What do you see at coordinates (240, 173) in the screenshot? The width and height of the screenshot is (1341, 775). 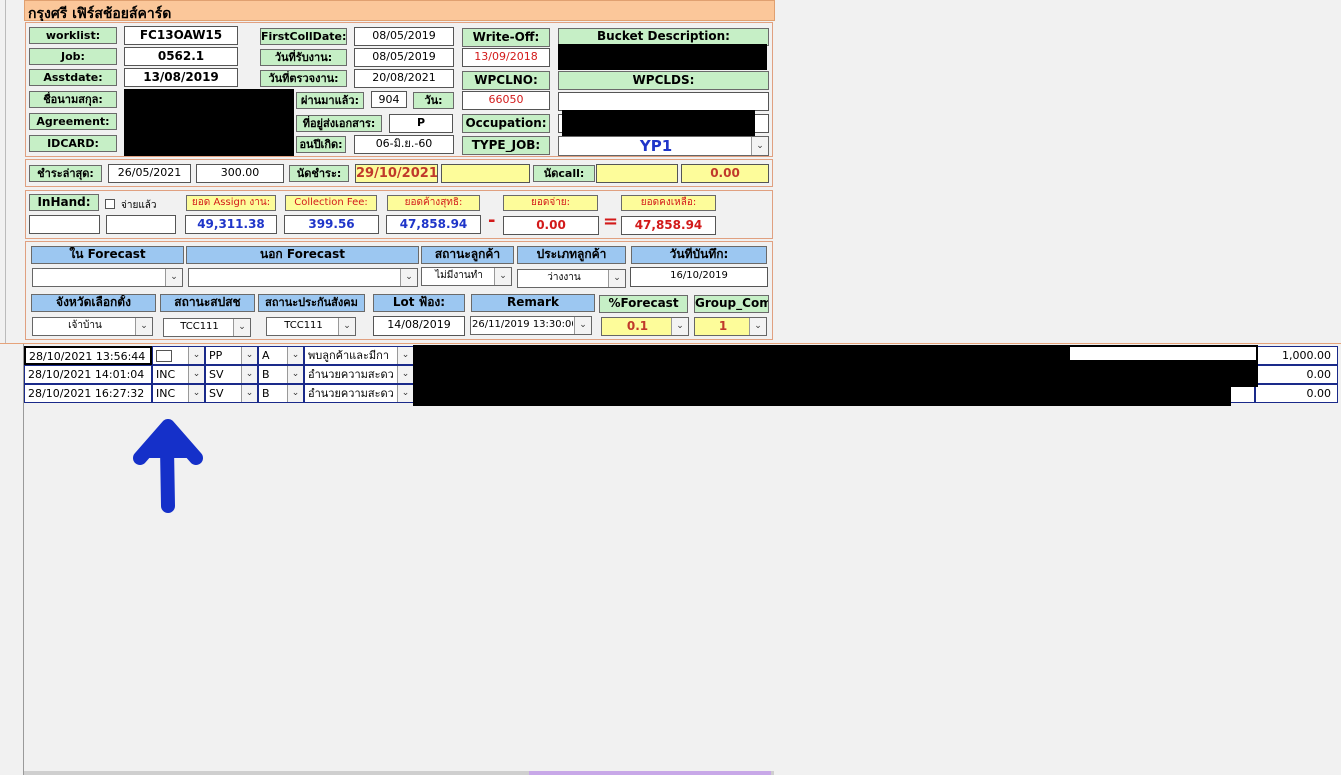 I see `last-payment-amount-field: 300.00` at bounding box center [240, 173].